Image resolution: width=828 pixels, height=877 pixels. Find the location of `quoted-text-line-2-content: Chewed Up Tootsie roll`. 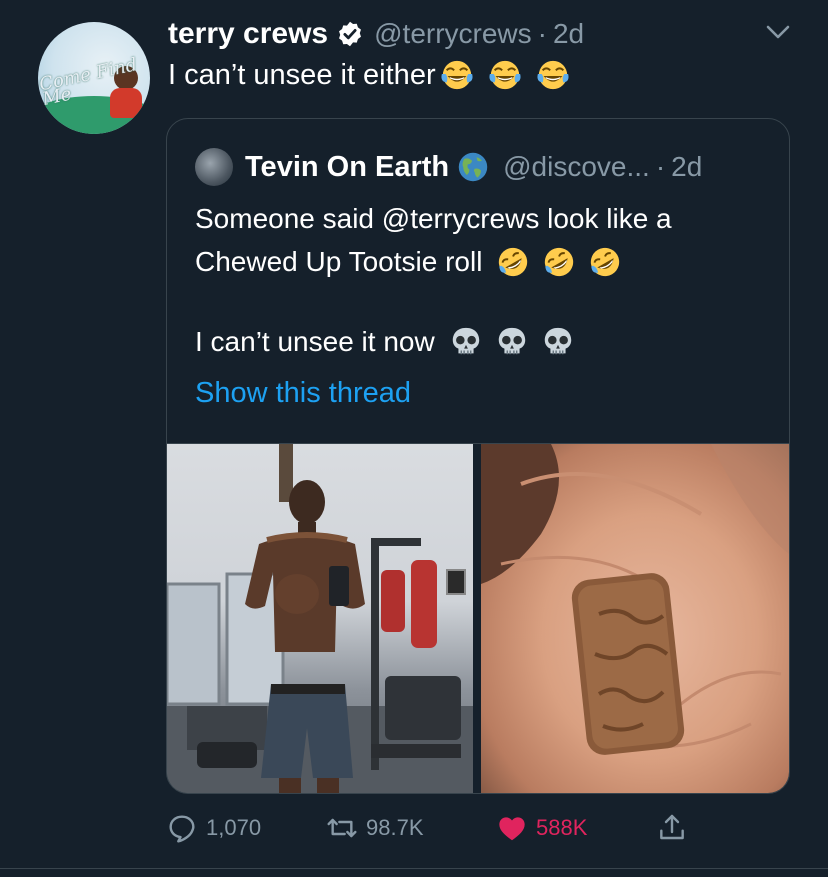

quoted-text-line-2-content: Chewed Up Tootsie roll is located at coordinates (339, 261).